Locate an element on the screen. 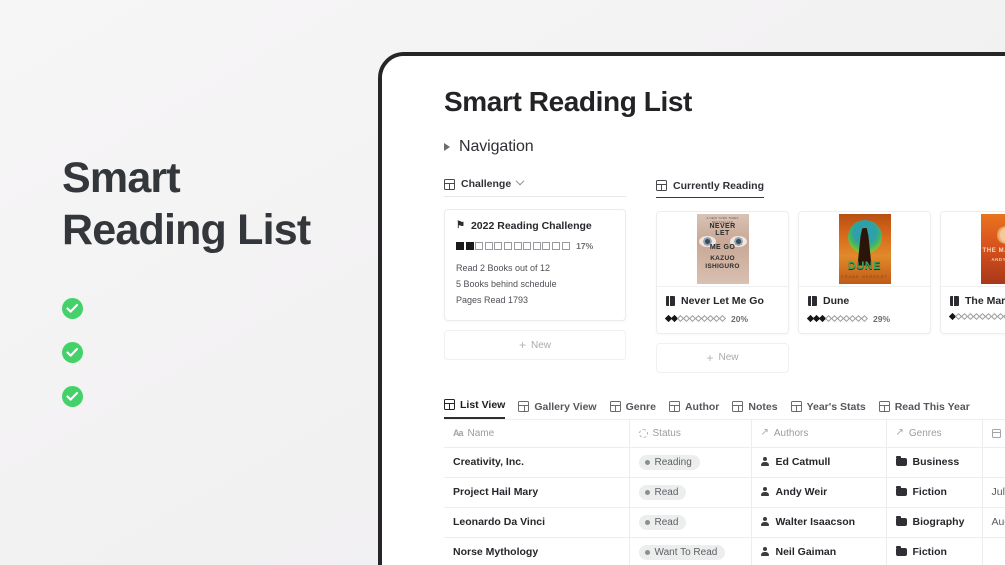 This screenshot has width=1005, height=565. column-header-status: Status is located at coordinates (690, 433).